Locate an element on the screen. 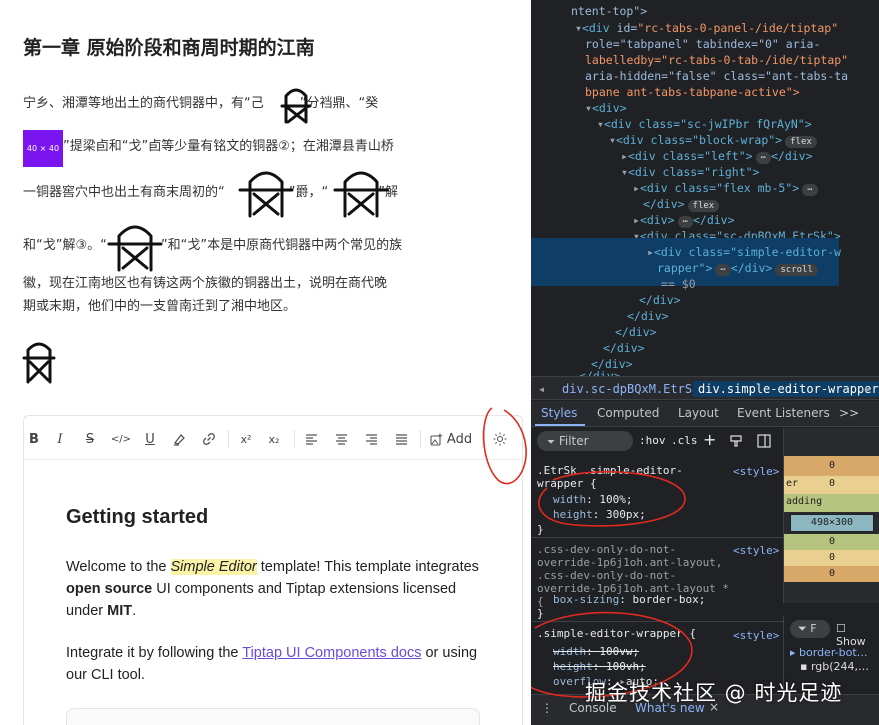 The width and height of the screenshot is (879, 725). crumb-scroll-left-icon: ◂ is located at coordinates (541, 389).